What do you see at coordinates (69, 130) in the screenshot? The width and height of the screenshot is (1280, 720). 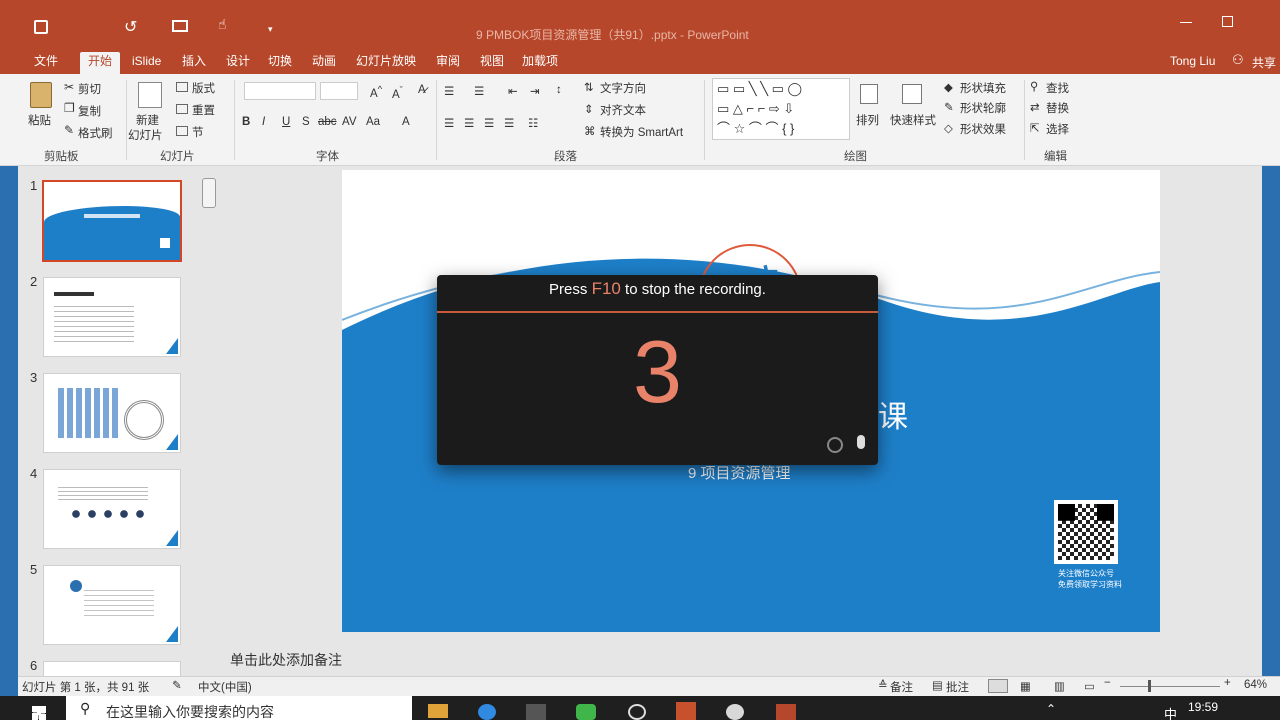 I see `format-painter-icon: ✎` at bounding box center [69, 130].